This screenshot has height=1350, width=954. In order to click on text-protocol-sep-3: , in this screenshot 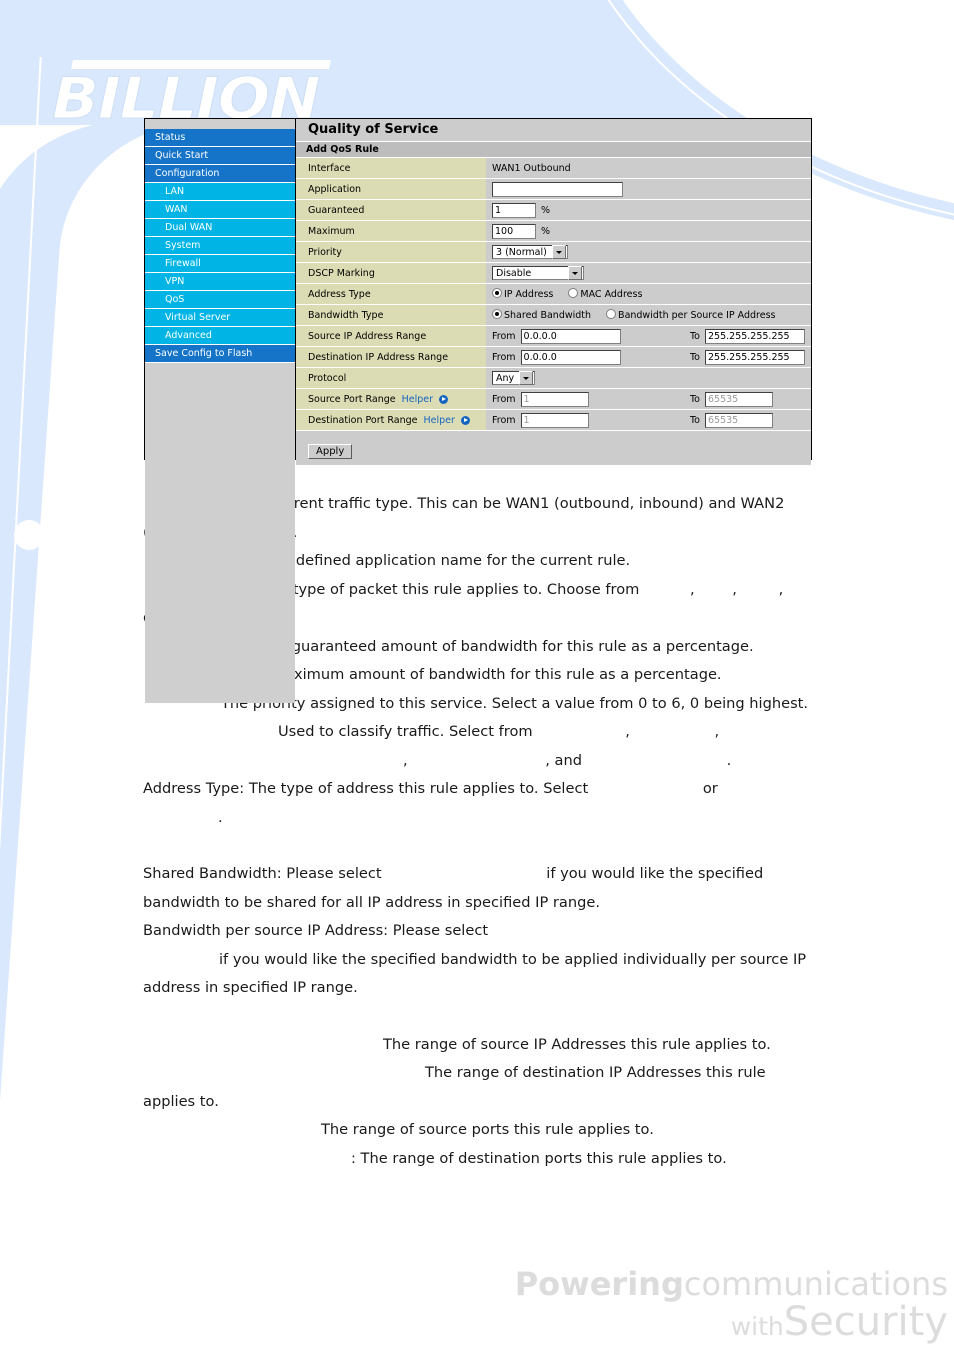, I will do `click(781, 589)`.